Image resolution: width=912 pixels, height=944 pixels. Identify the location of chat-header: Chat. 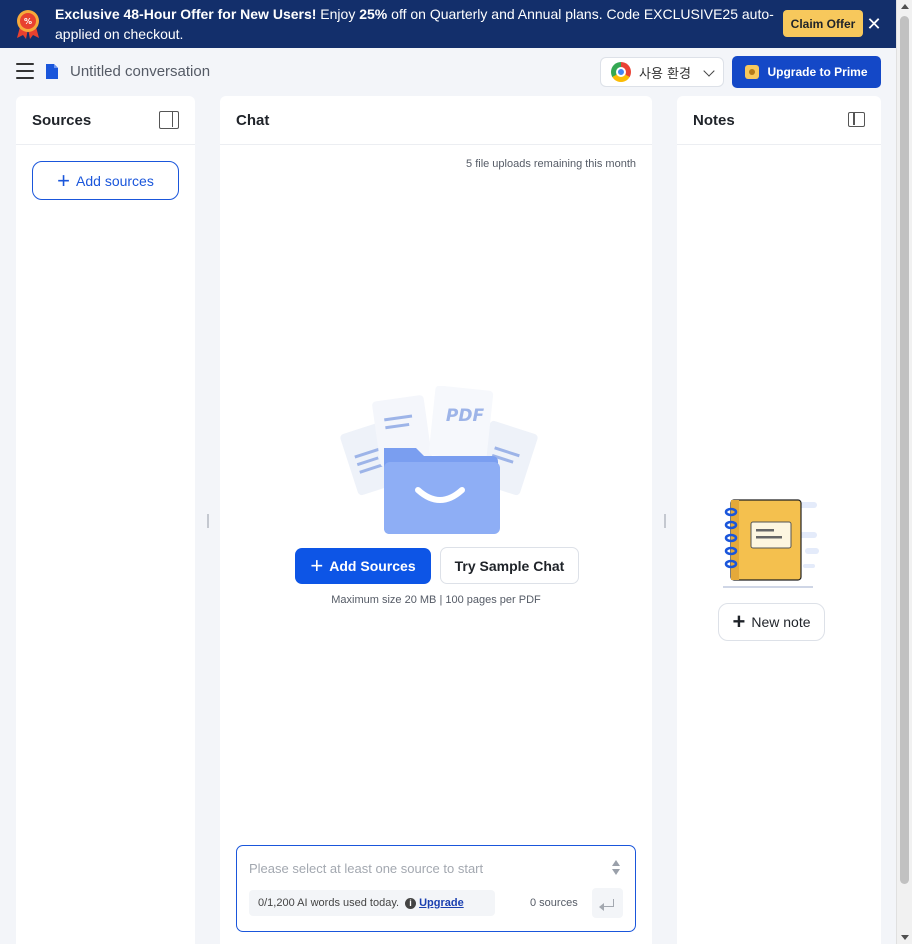
(436, 120).